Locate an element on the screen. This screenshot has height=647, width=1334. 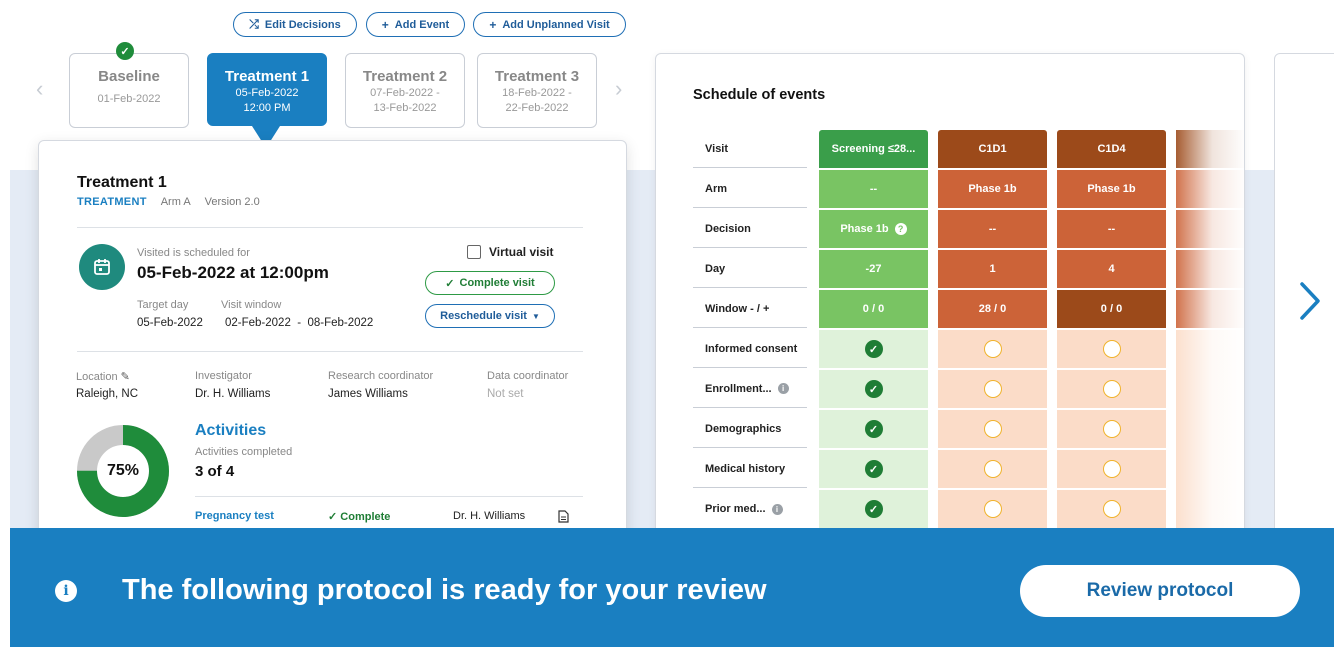
edit-decisions-button: ⤮ Edit Decisions is located at coordinates (295, 24).